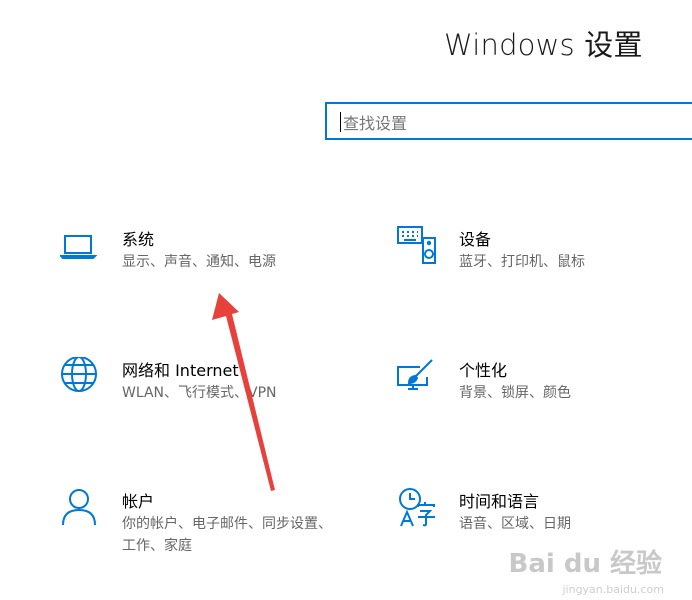 The height and width of the screenshot is (600, 692). I want to click on keyboard-speaker-icon, so click(417, 246).